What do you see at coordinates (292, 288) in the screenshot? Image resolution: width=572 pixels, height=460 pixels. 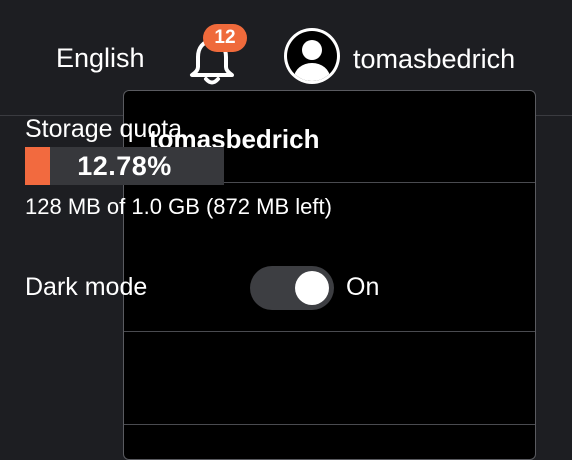 I see `dark-mode-toggle` at bounding box center [292, 288].